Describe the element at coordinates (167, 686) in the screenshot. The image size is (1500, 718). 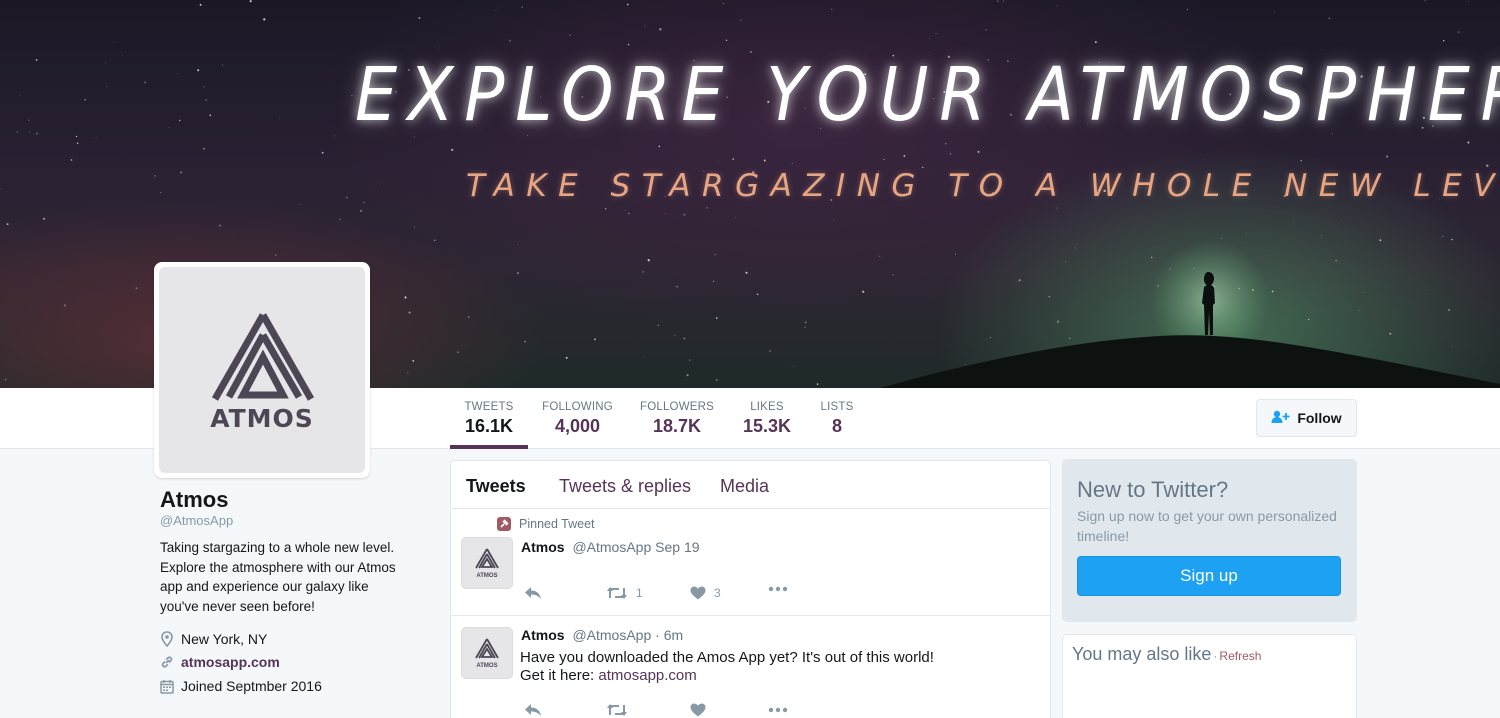
I see `calendar-icon` at that location.